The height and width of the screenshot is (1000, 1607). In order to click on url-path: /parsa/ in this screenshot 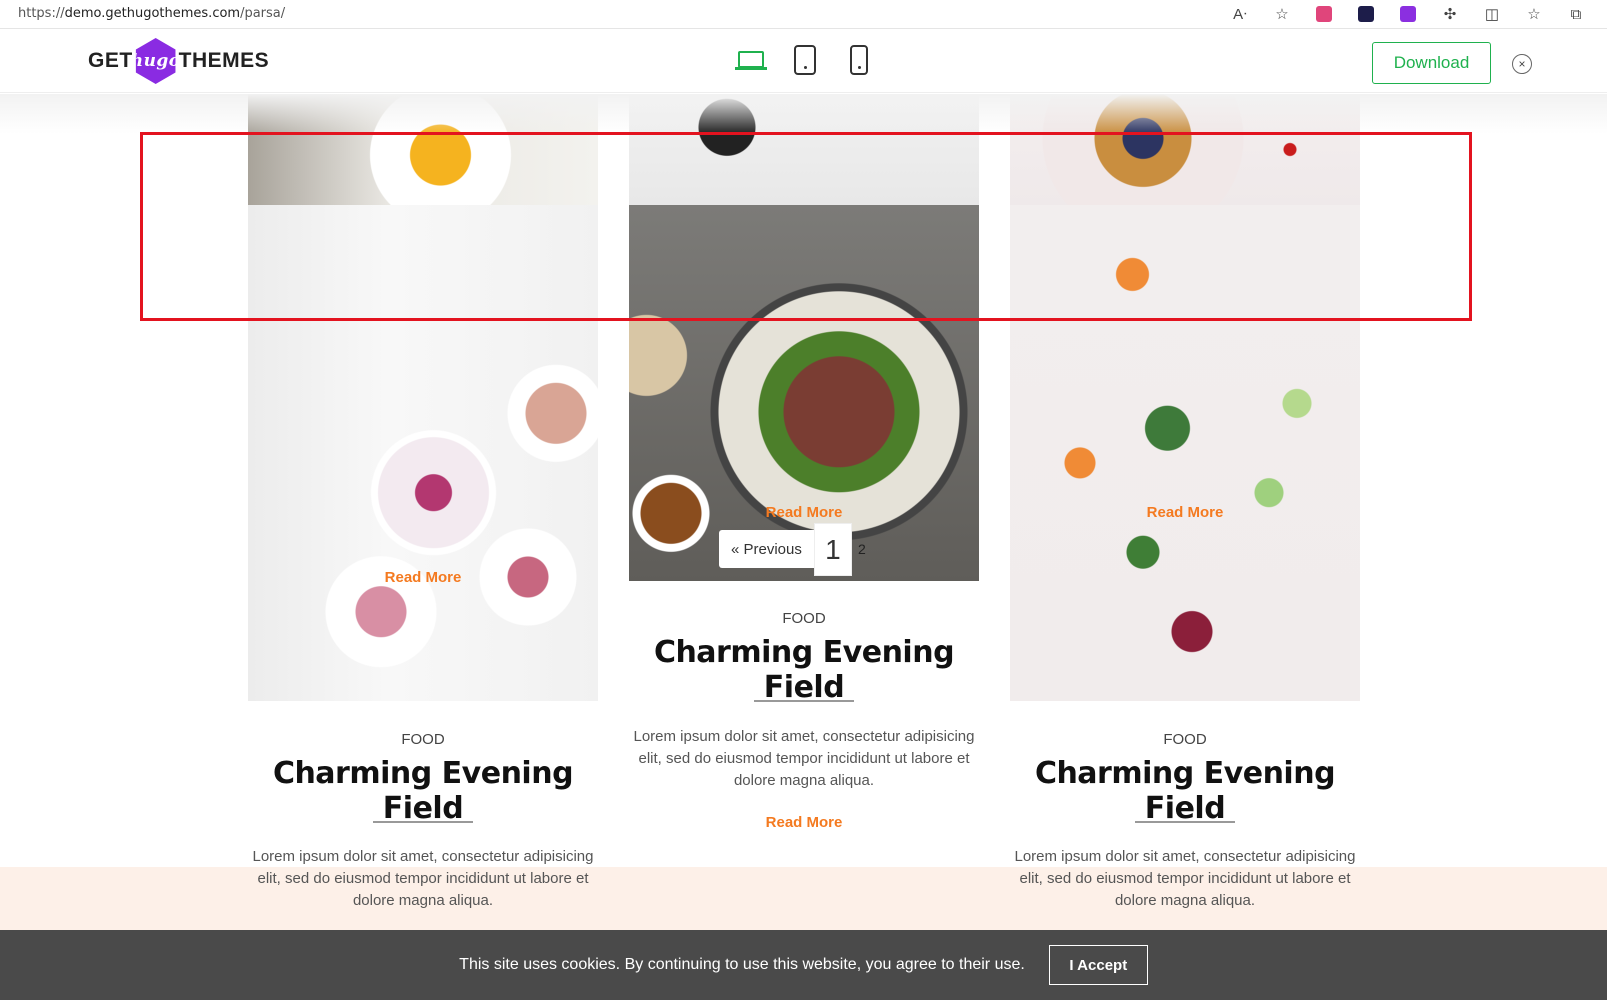, I will do `click(263, 13)`.